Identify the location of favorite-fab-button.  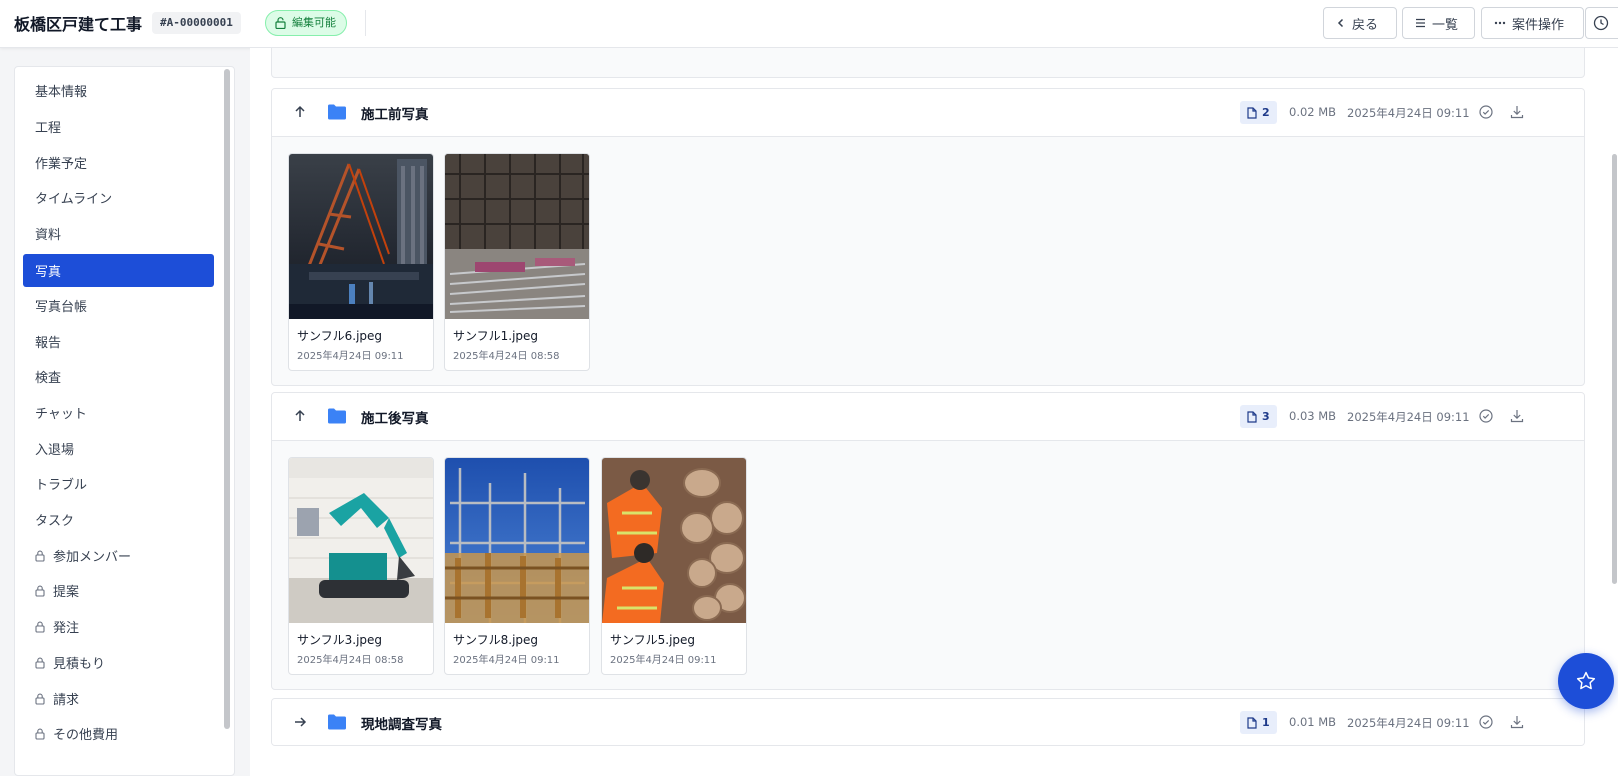
(1586, 681).